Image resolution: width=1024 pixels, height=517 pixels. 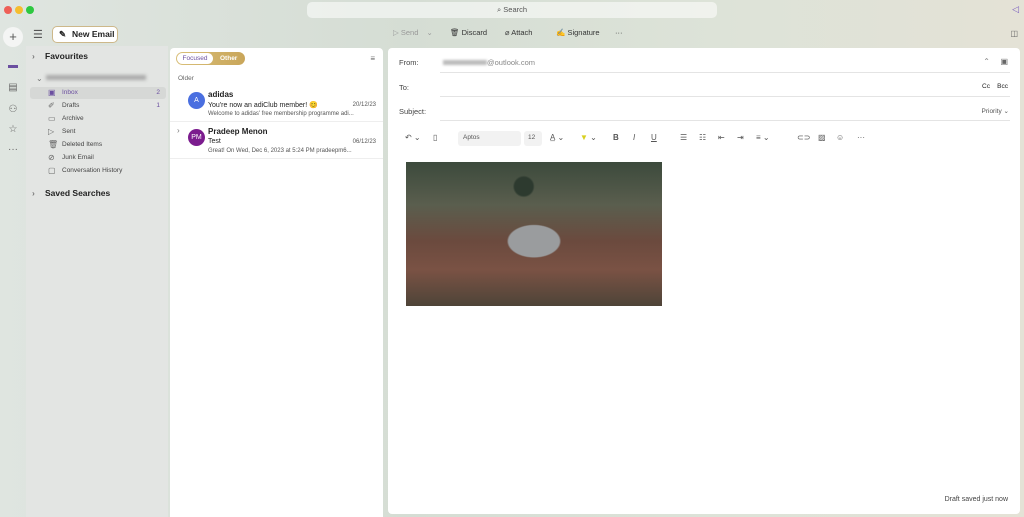 I want to click on more-format-icon: ···, so click(x=861, y=137).